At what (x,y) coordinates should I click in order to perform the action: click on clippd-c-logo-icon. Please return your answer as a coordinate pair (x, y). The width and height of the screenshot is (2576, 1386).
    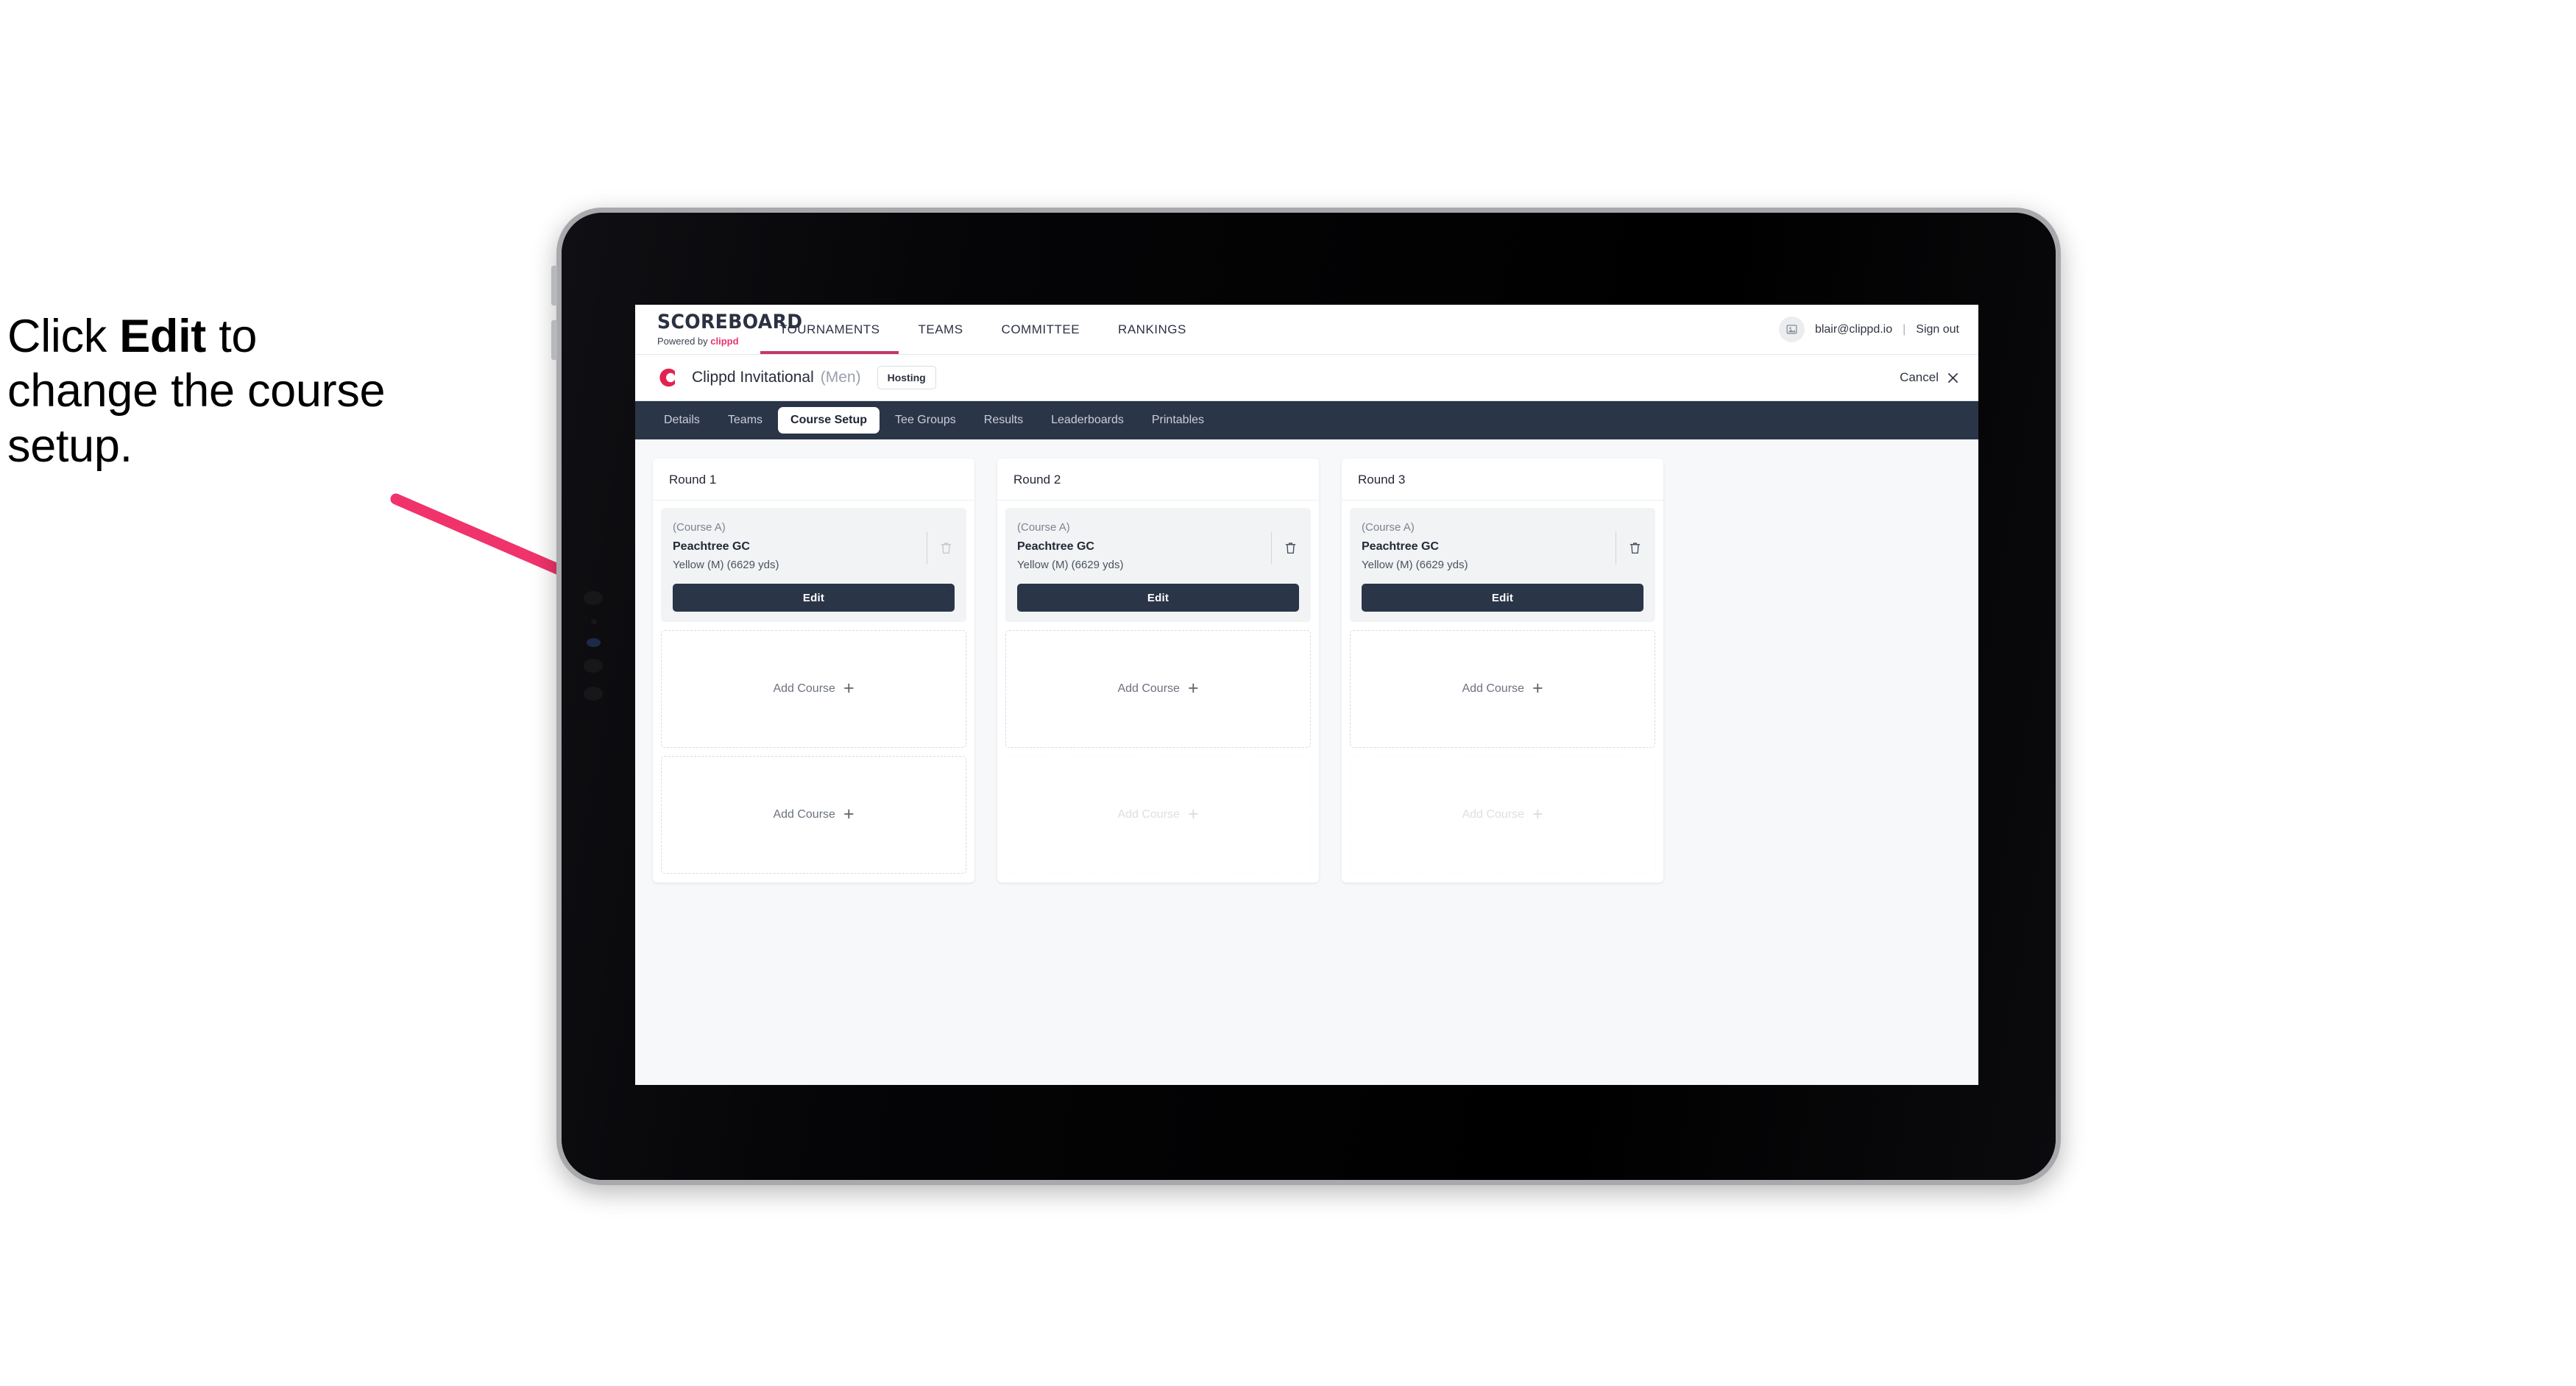
    Looking at the image, I should click on (667, 378).